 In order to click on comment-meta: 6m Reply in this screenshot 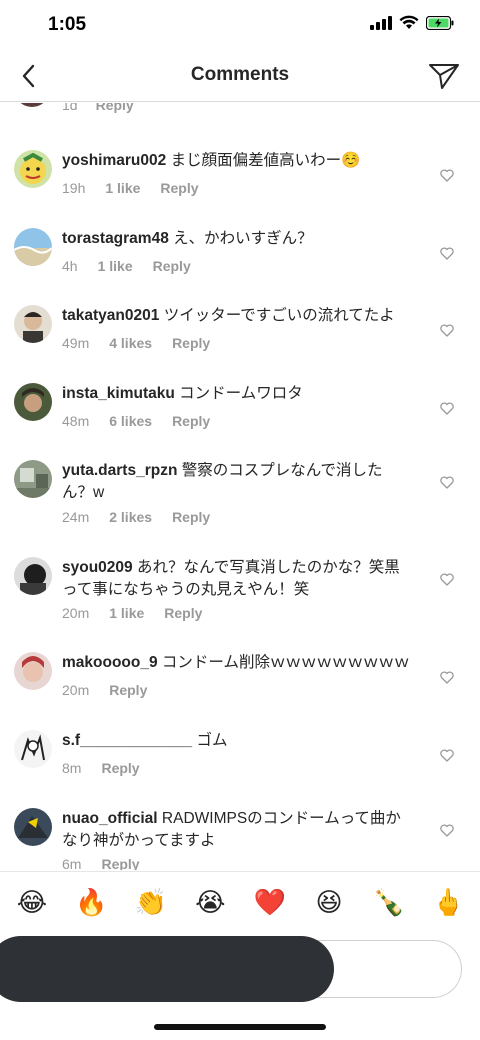, I will do `click(111, 863)`.